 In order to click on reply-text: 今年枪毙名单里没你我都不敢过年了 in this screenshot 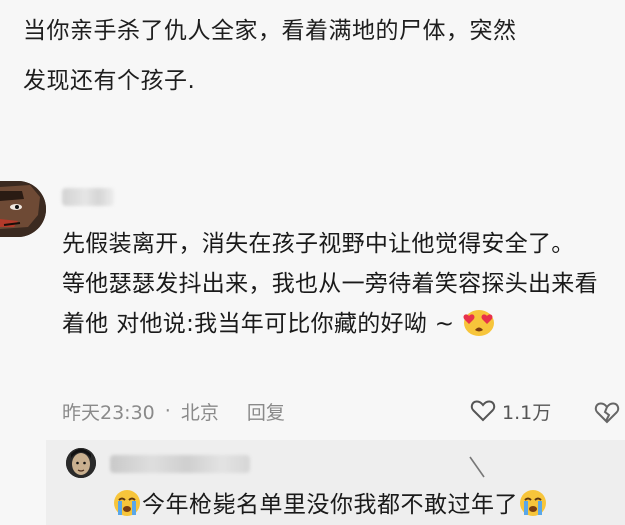, I will do `click(330, 505)`.